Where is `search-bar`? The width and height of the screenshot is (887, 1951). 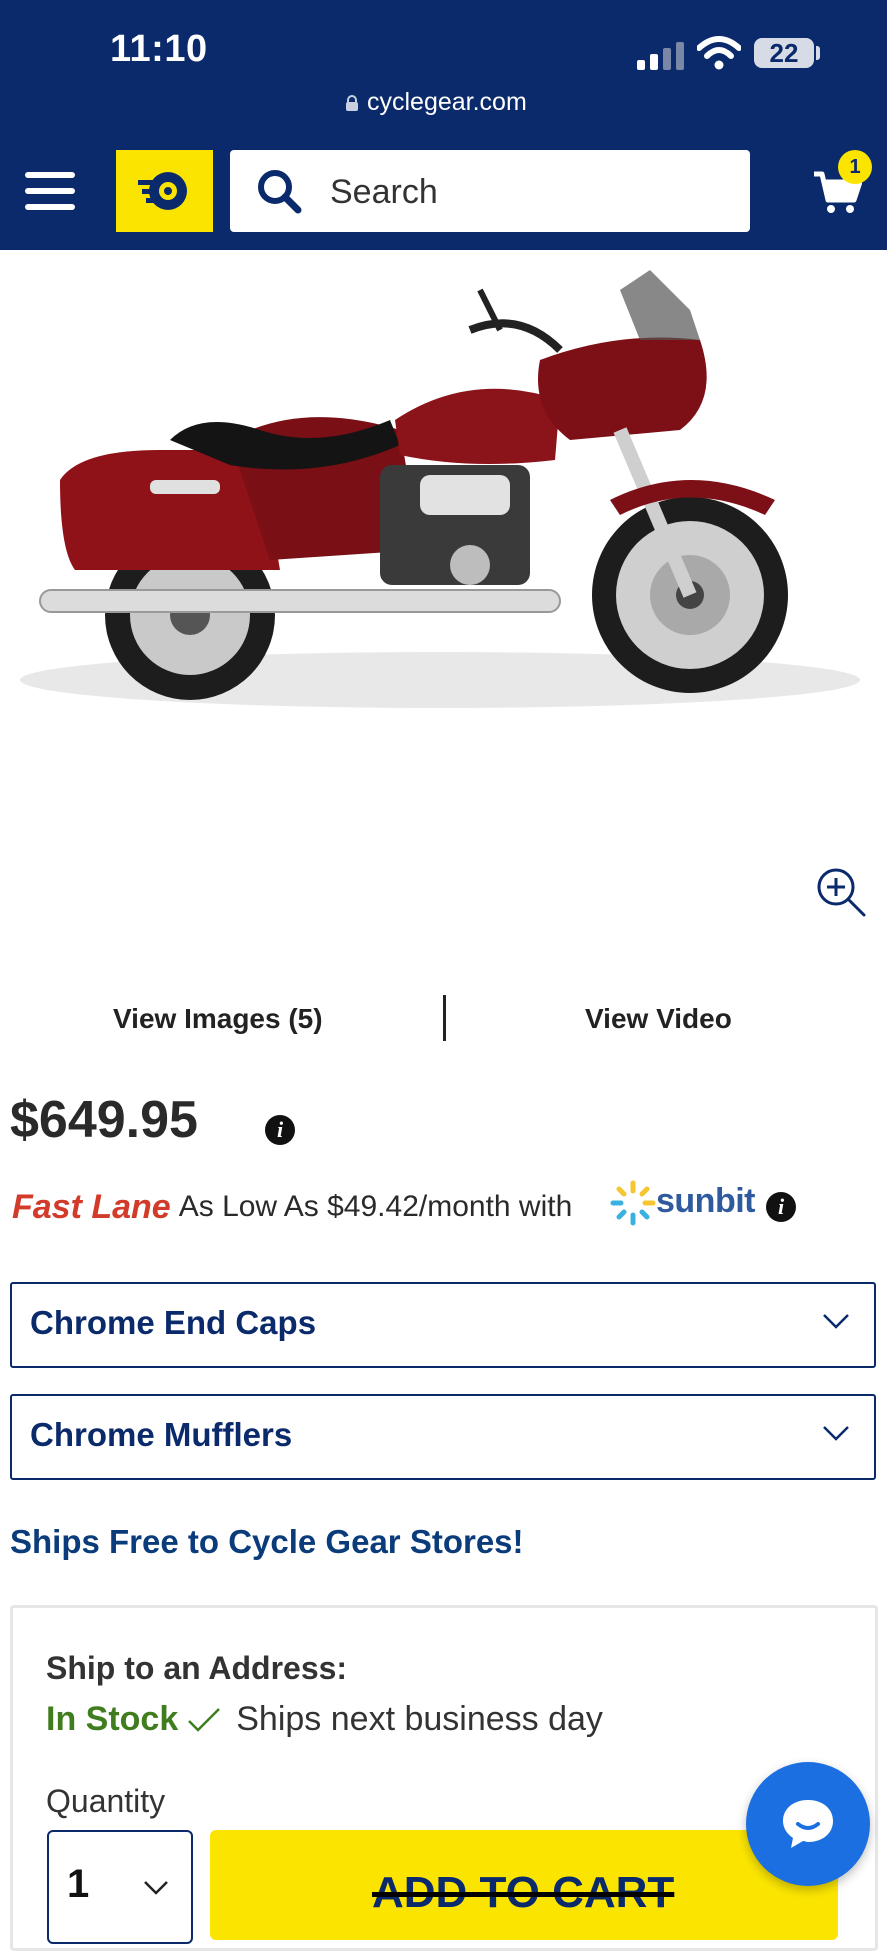 search-bar is located at coordinates (490, 192).